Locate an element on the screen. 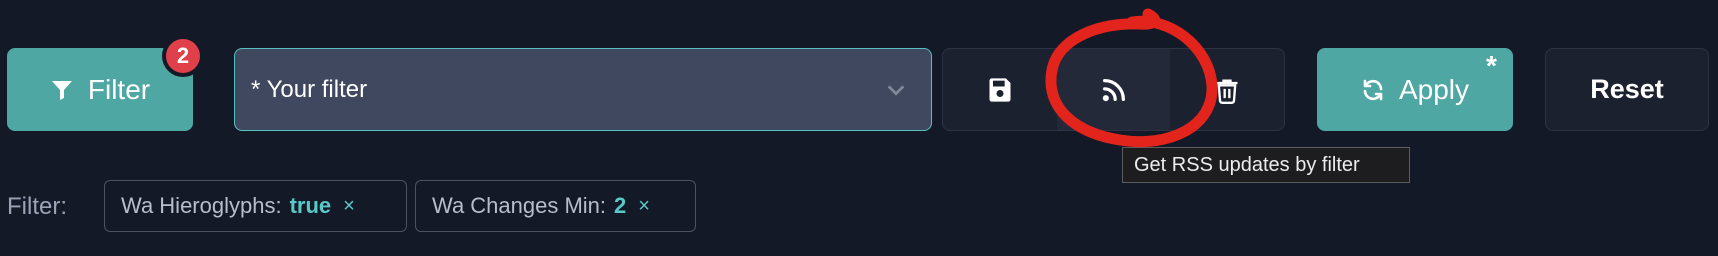 The height and width of the screenshot is (256, 1718). save-filter-button is located at coordinates (1000, 89).